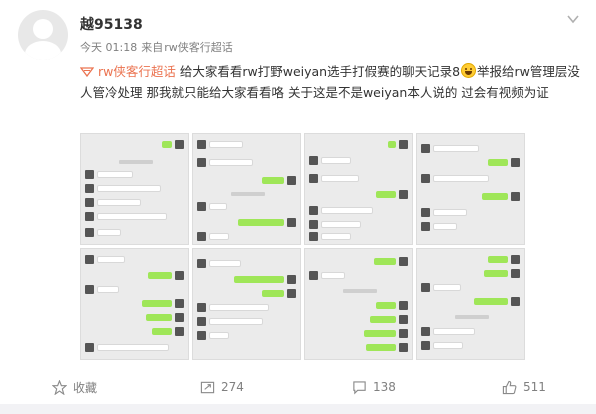 The image size is (596, 414). I want to click on bottom-divider, so click(298, 409).